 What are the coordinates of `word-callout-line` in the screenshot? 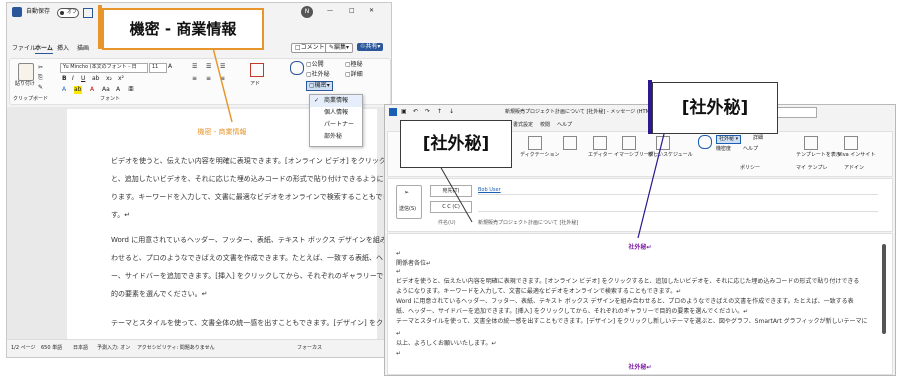 It's located at (222, 83).